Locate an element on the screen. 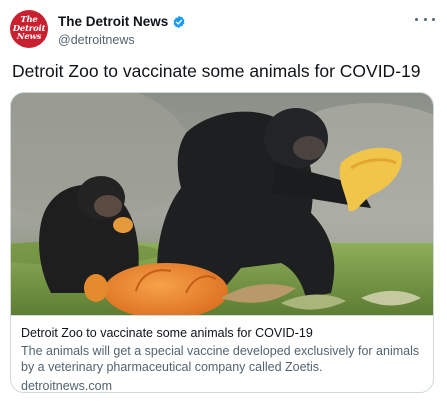 The width and height of the screenshot is (447, 407). verified-badge-icon is located at coordinates (179, 21).